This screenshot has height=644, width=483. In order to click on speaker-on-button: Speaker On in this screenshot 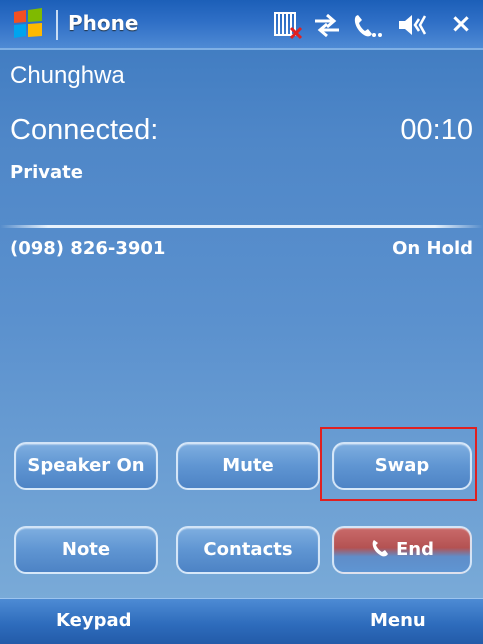, I will do `click(86, 466)`.